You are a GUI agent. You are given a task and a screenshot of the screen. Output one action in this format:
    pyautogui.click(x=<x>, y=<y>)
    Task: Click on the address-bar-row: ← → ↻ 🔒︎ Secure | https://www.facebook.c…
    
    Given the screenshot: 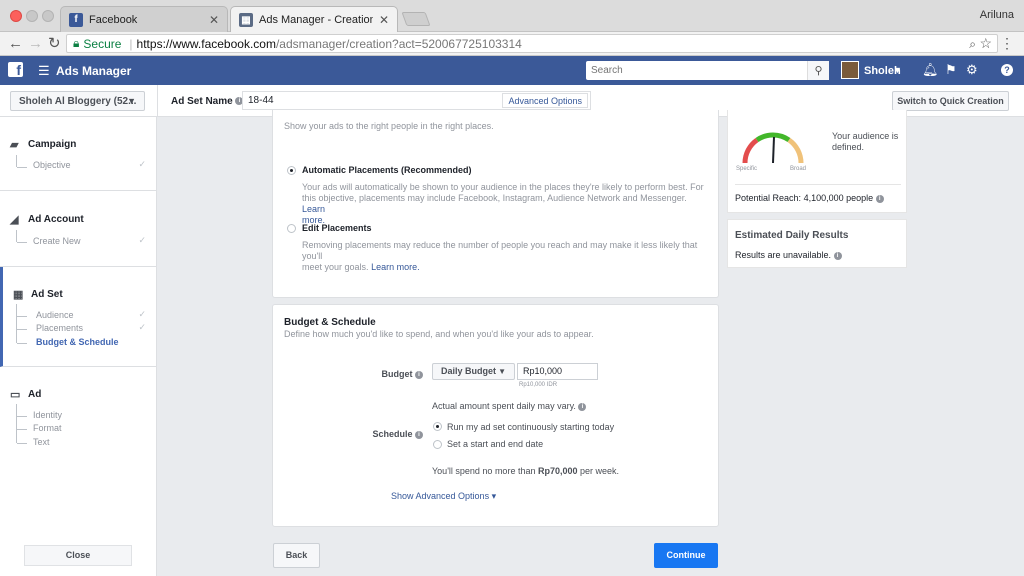 What is the action you would take?
    pyautogui.click(x=512, y=44)
    